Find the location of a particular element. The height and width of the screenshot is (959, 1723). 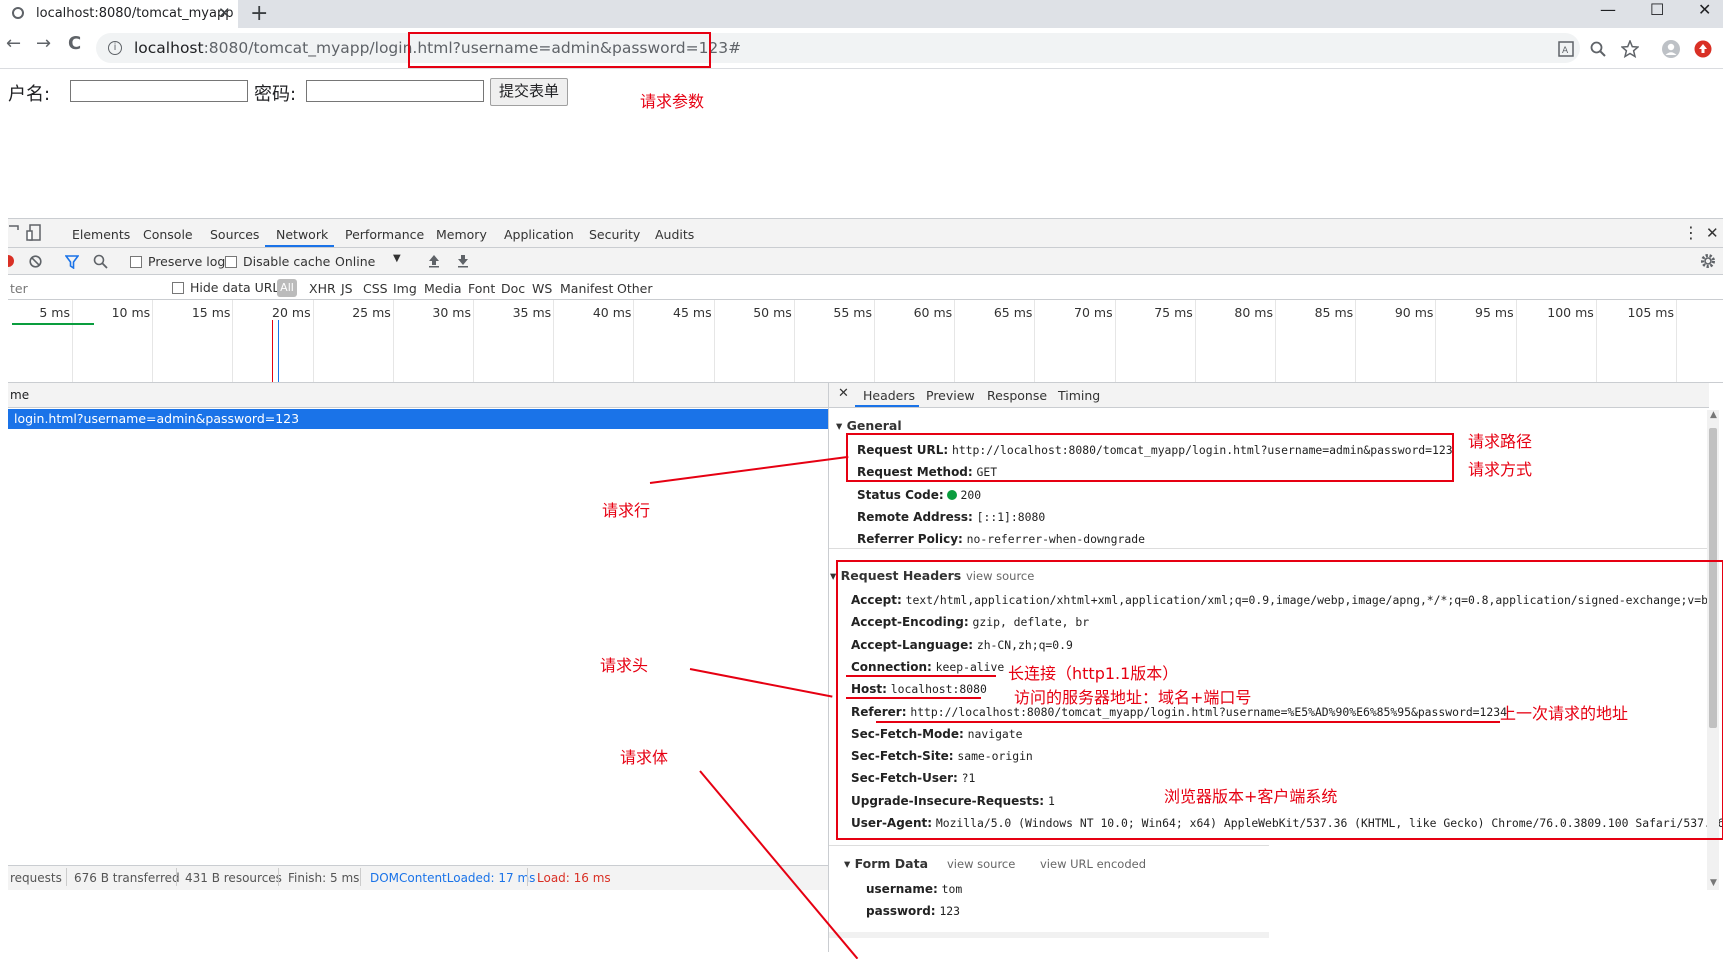

type-filter-css: CSS is located at coordinates (375, 288).